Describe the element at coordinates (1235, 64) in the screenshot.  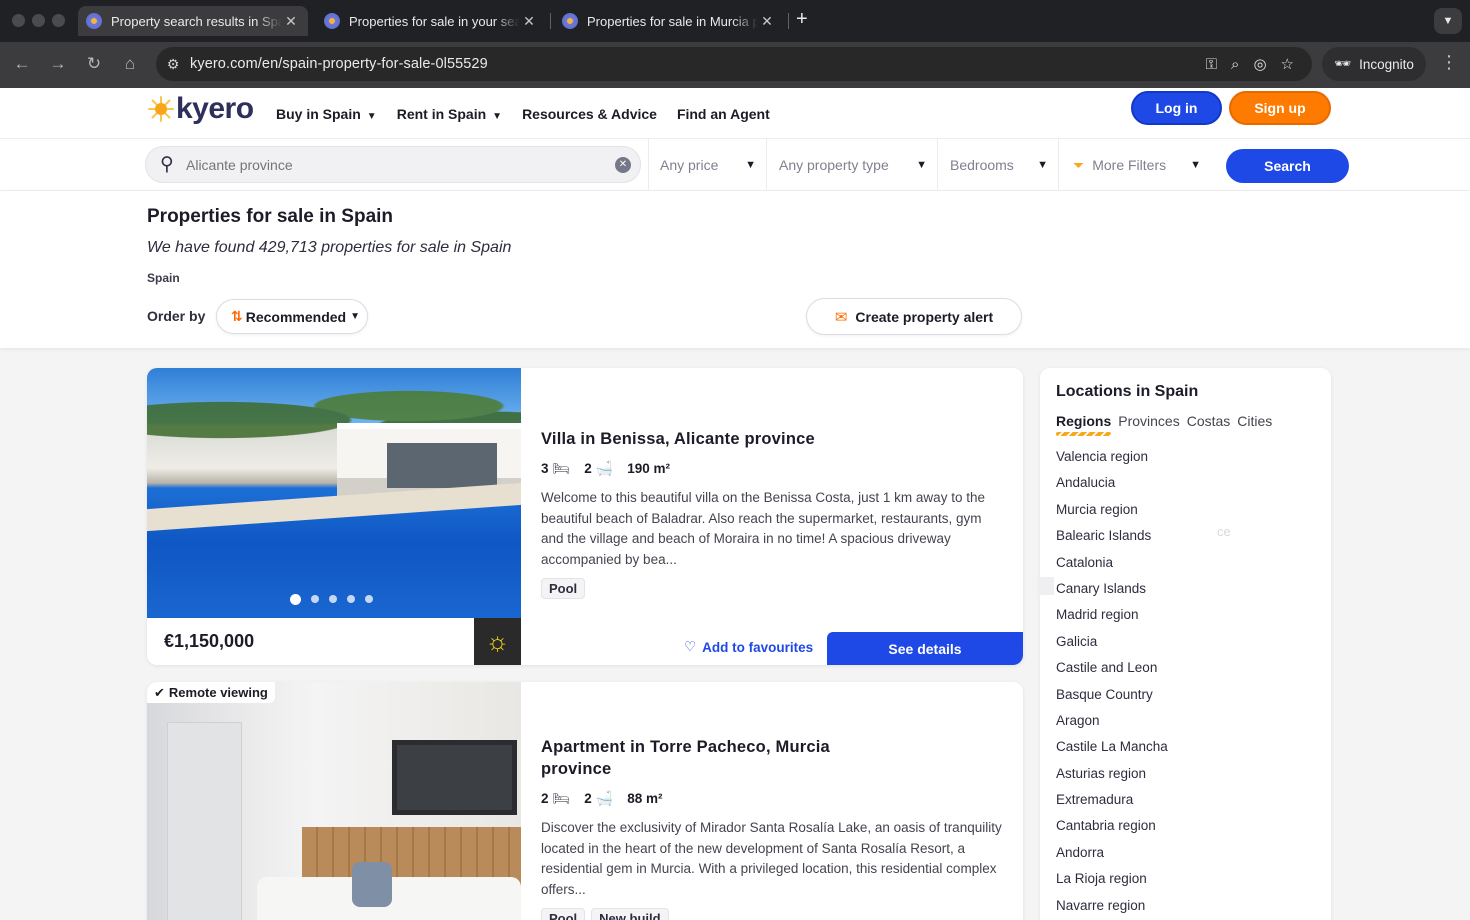
I see `zoom-magnifier-icon: ⌕` at that location.